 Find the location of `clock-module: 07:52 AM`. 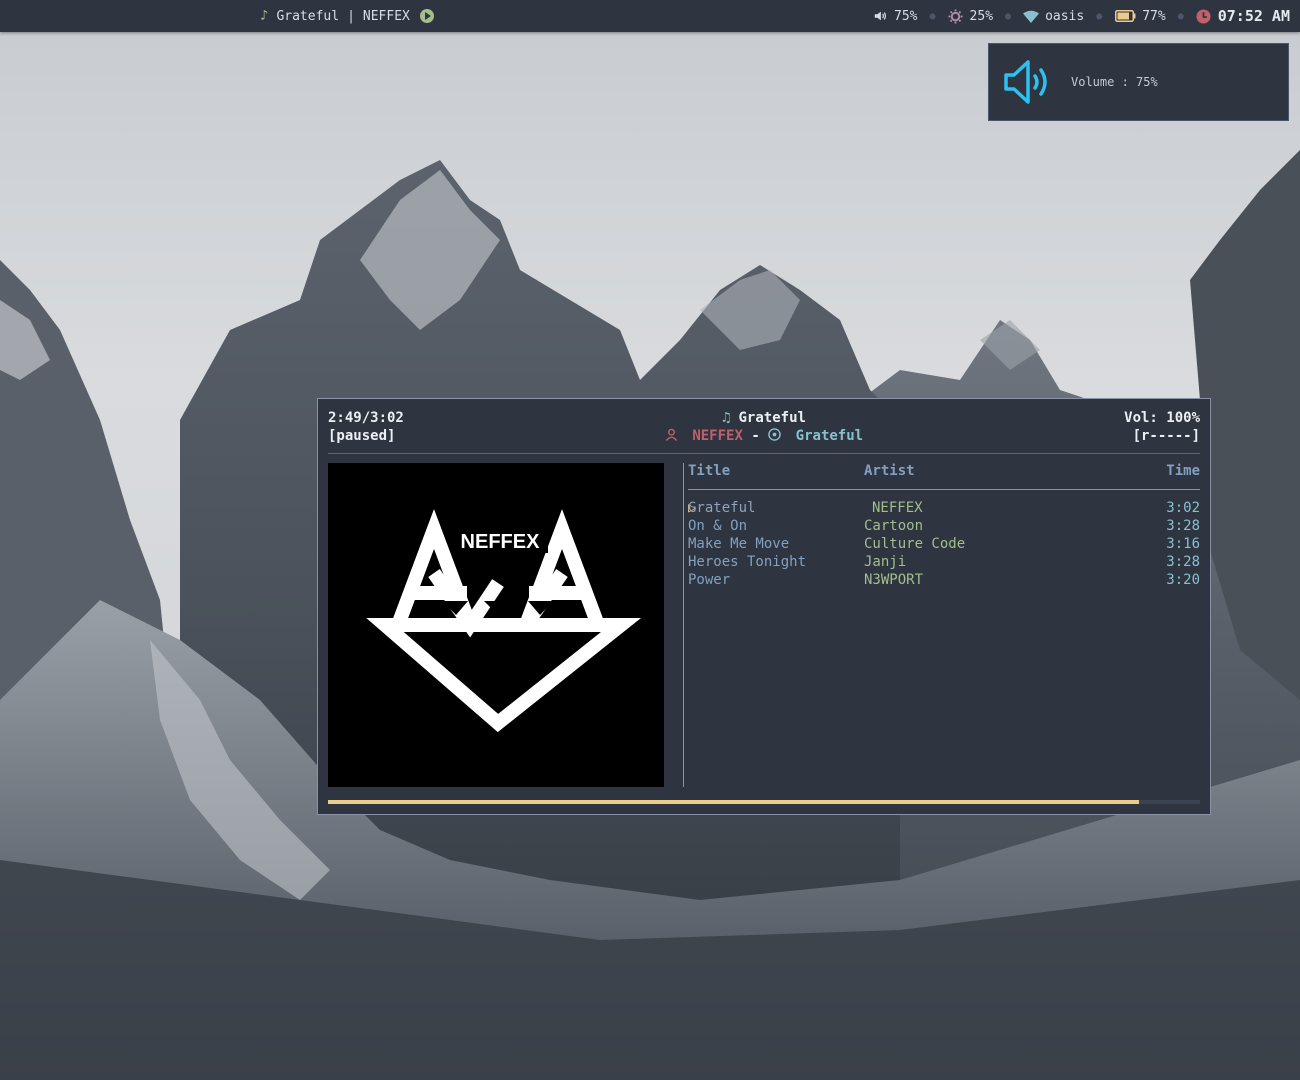

clock-module: 07:52 AM is located at coordinates (1243, 16).